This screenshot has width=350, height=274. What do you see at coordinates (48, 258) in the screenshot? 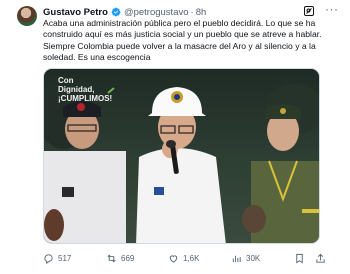
I see `reply-icon` at bounding box center [48, 258].